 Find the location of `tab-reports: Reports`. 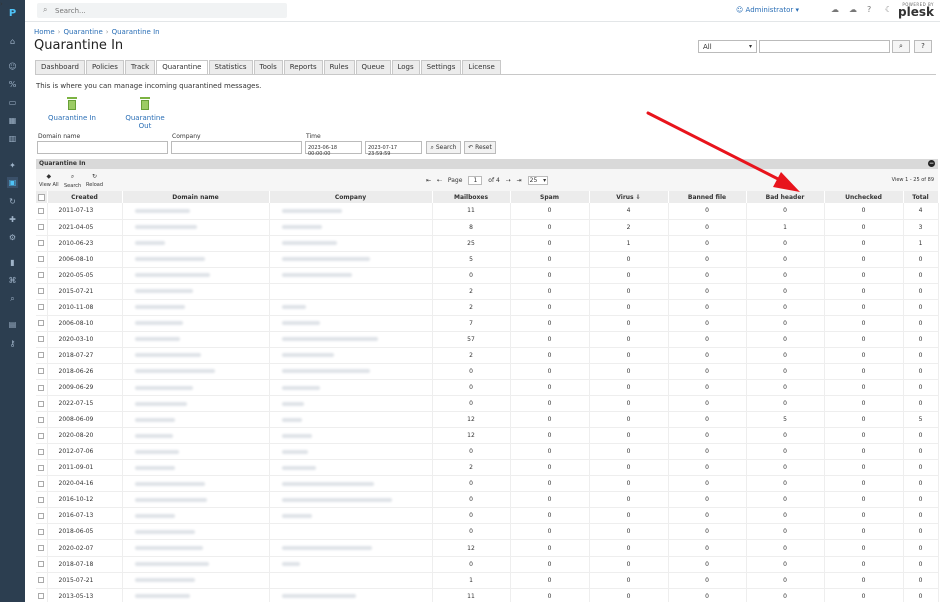

tab-reports: Reports is located at coordinates (303, 67).